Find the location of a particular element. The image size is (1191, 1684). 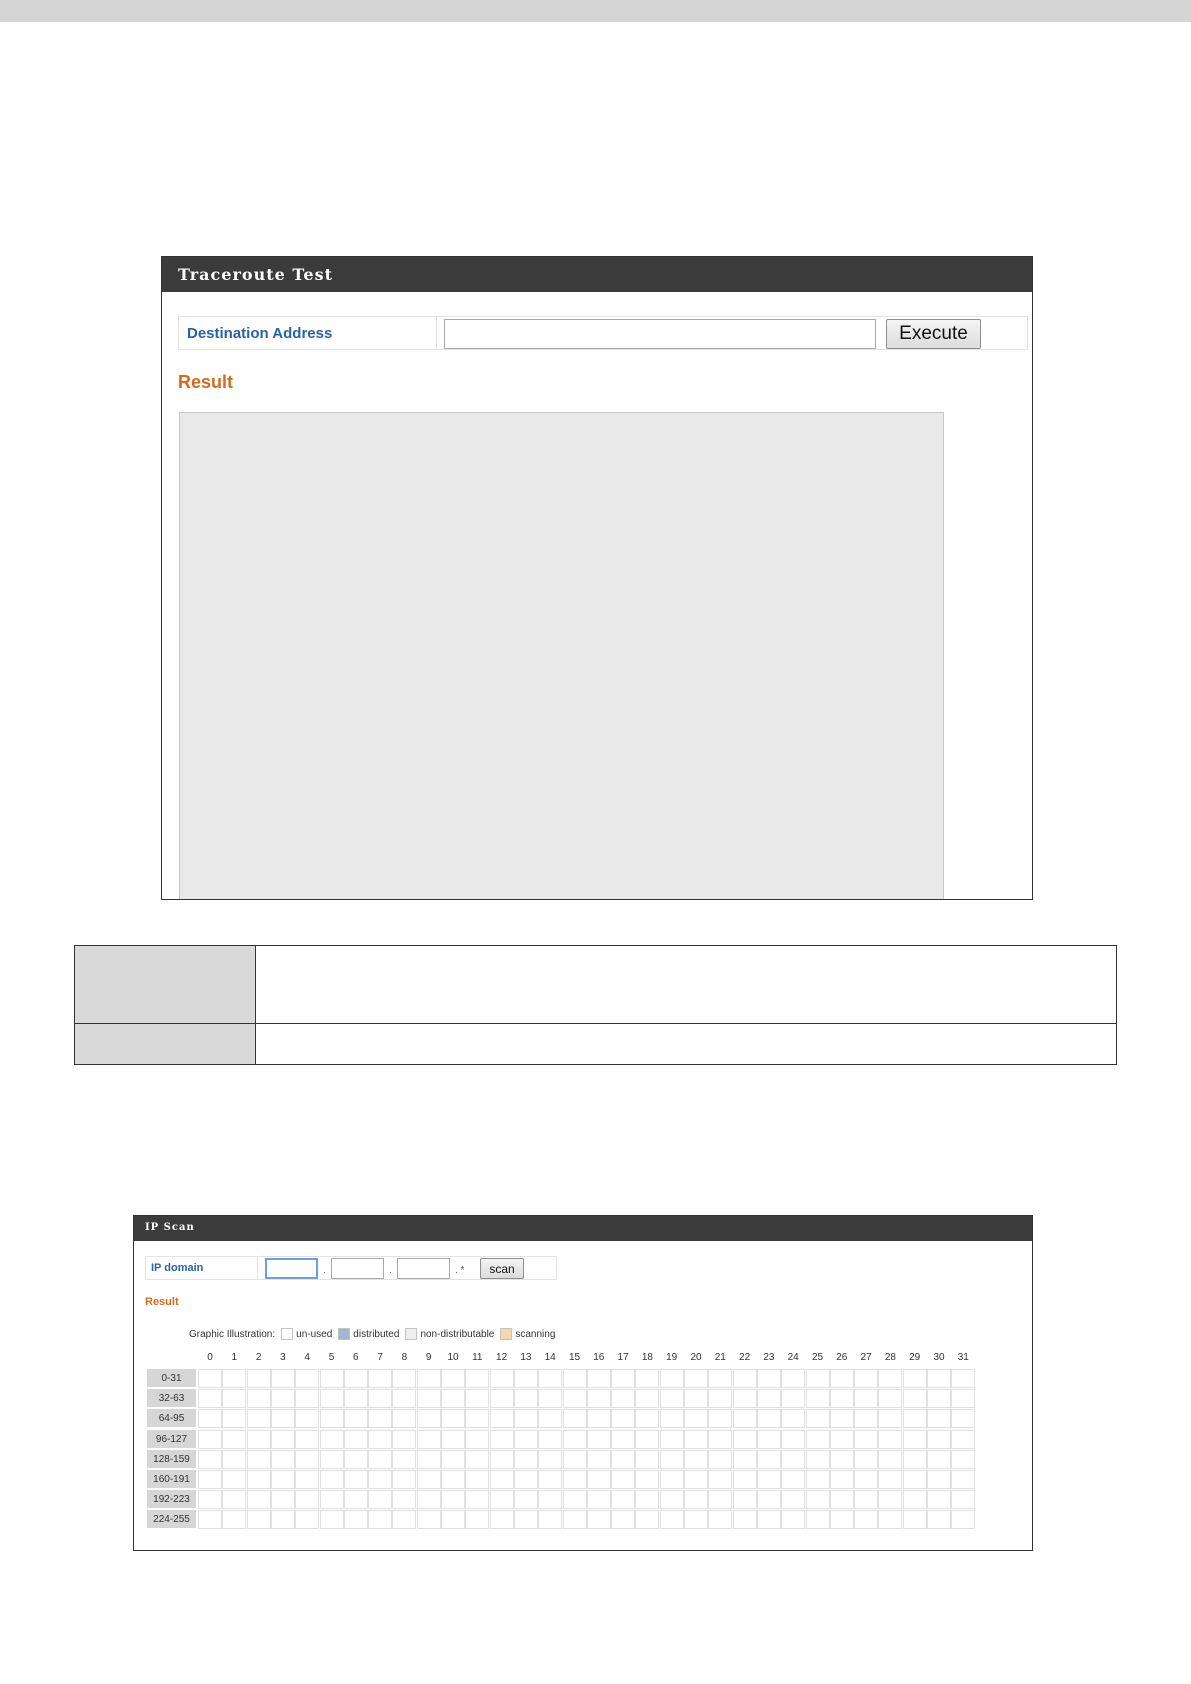

ip-grid-column-header: 8 is located at coordinates (404, 1357).